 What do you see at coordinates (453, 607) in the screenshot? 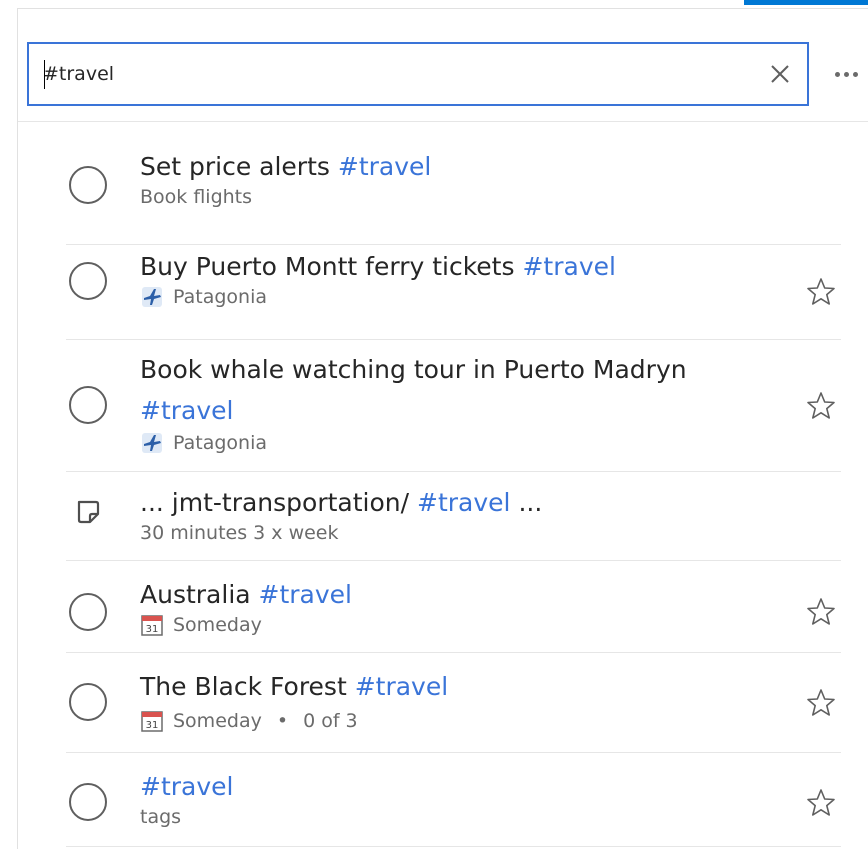
I see `list-item: Australia #travel 31 Someday` at bounding box center [453, 607].